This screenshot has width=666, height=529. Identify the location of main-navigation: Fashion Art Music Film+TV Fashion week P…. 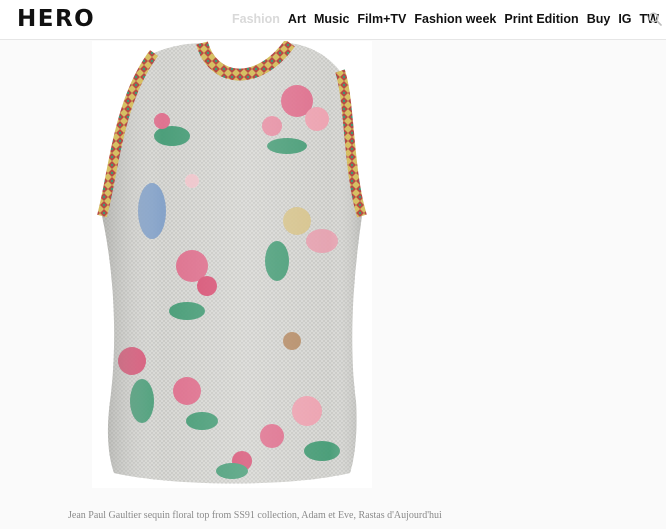
(449, 19).